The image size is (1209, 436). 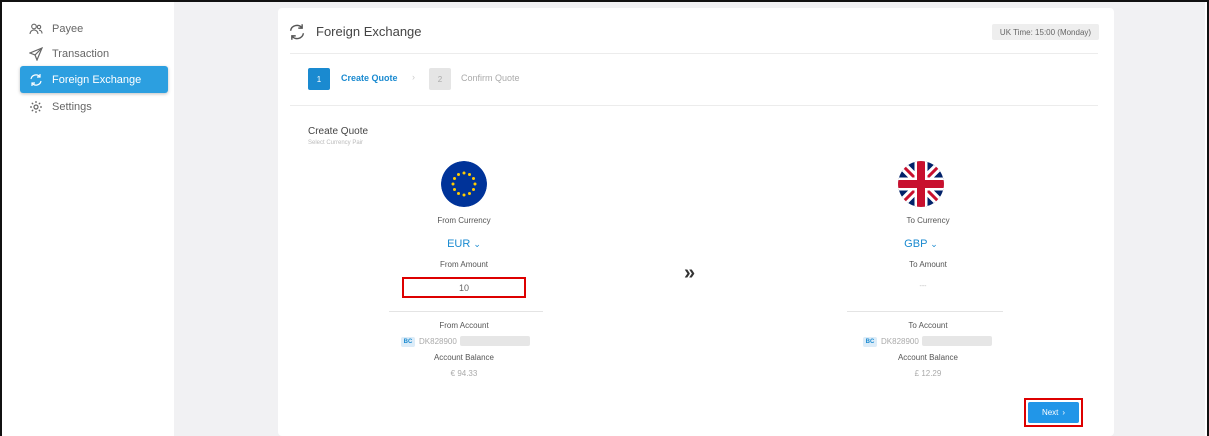 I want to click on step-1-number: 1, so click(x=319, y=79).